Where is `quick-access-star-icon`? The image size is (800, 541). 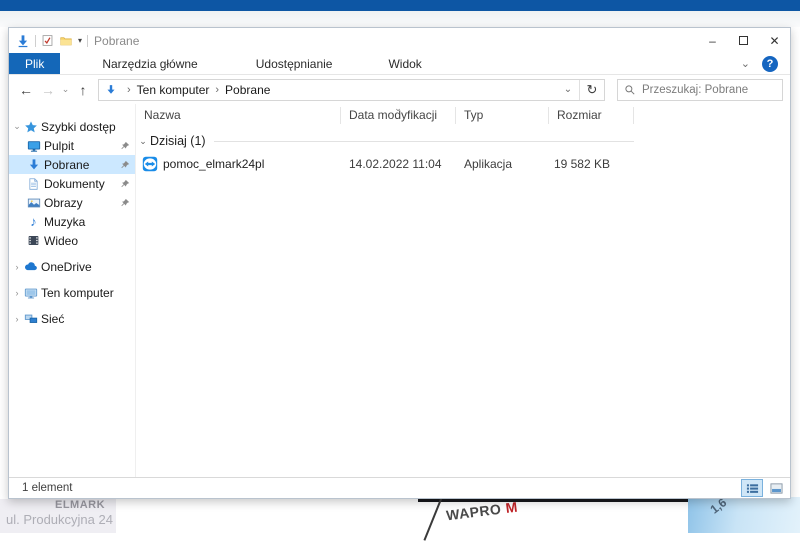
quick-access-star-icon is located at coordinates (30, 127).